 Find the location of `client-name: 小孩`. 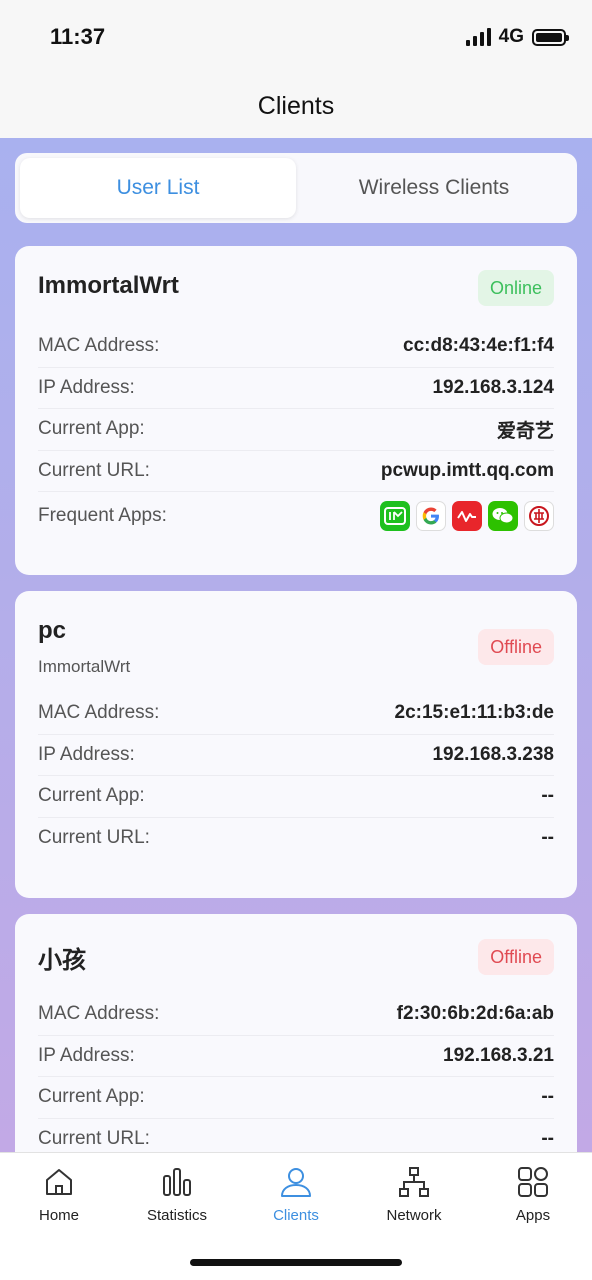

client-name: 小孩 is located at coordinates (62, 960).